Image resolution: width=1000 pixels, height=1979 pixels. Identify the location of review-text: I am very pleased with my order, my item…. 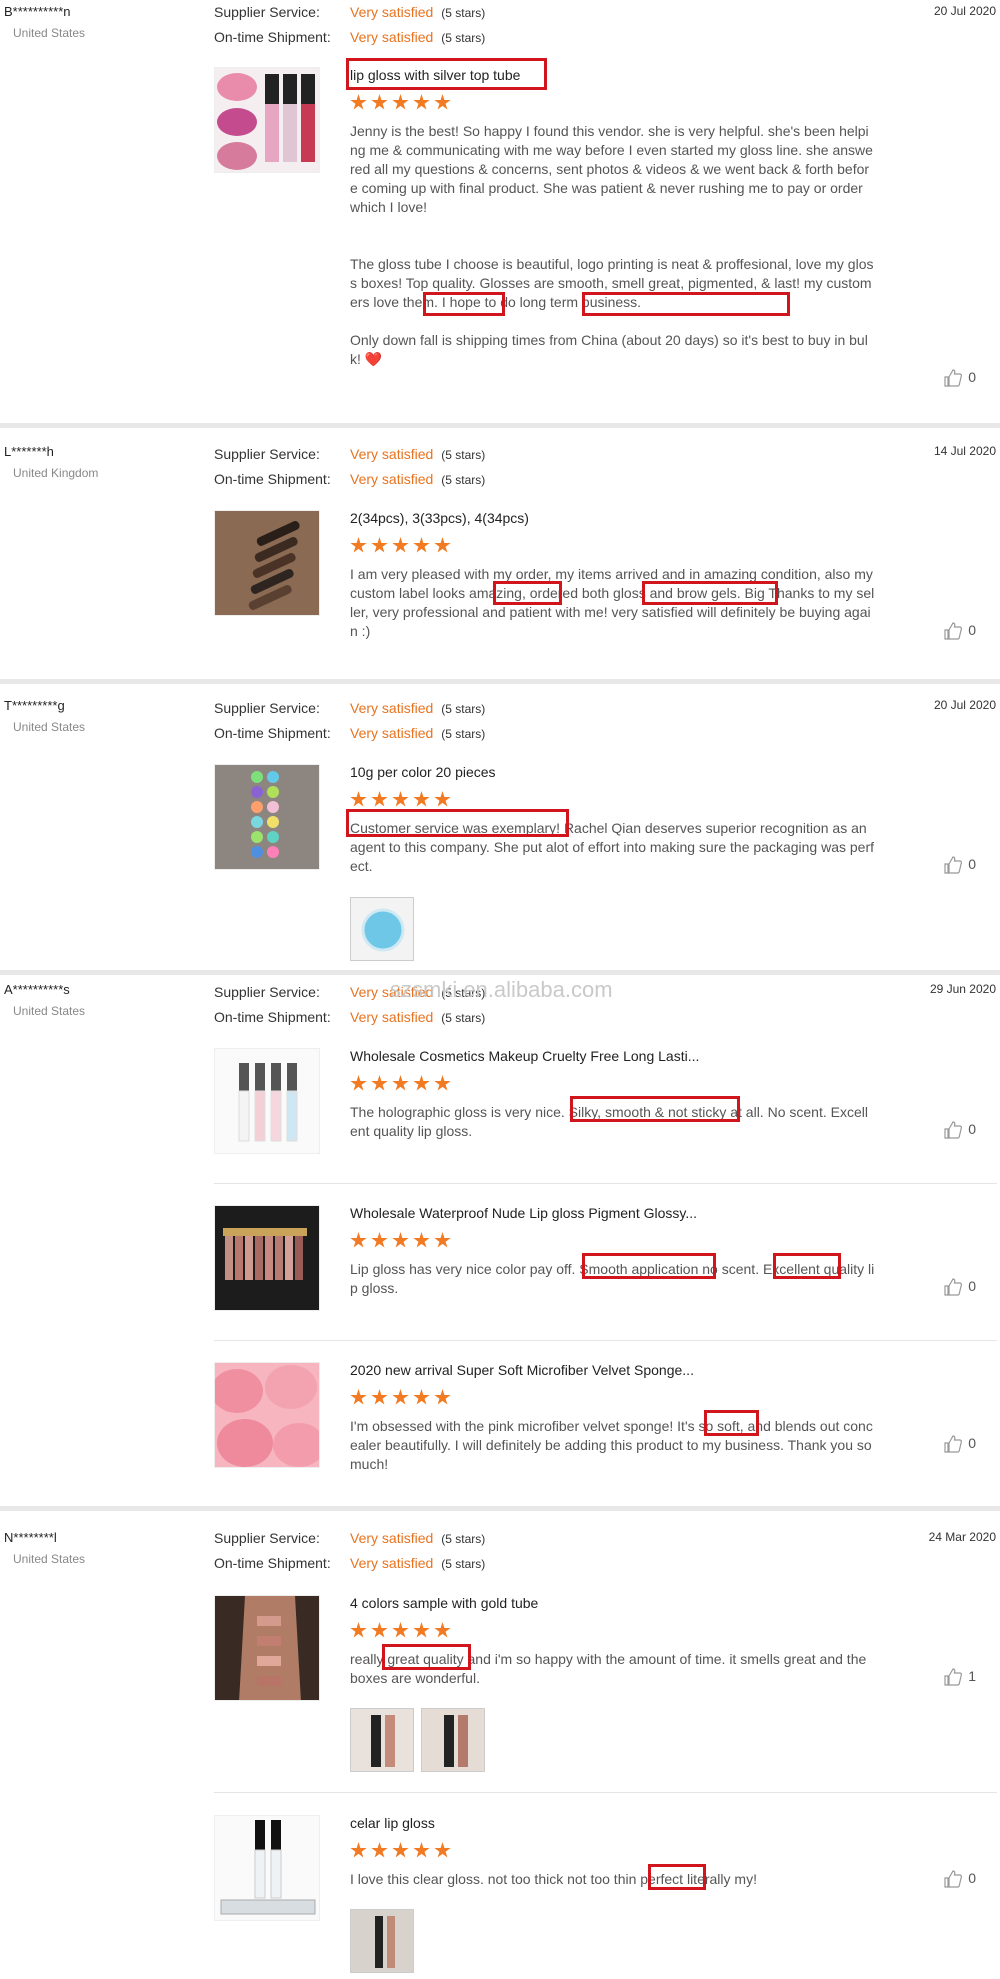
(612, 602).